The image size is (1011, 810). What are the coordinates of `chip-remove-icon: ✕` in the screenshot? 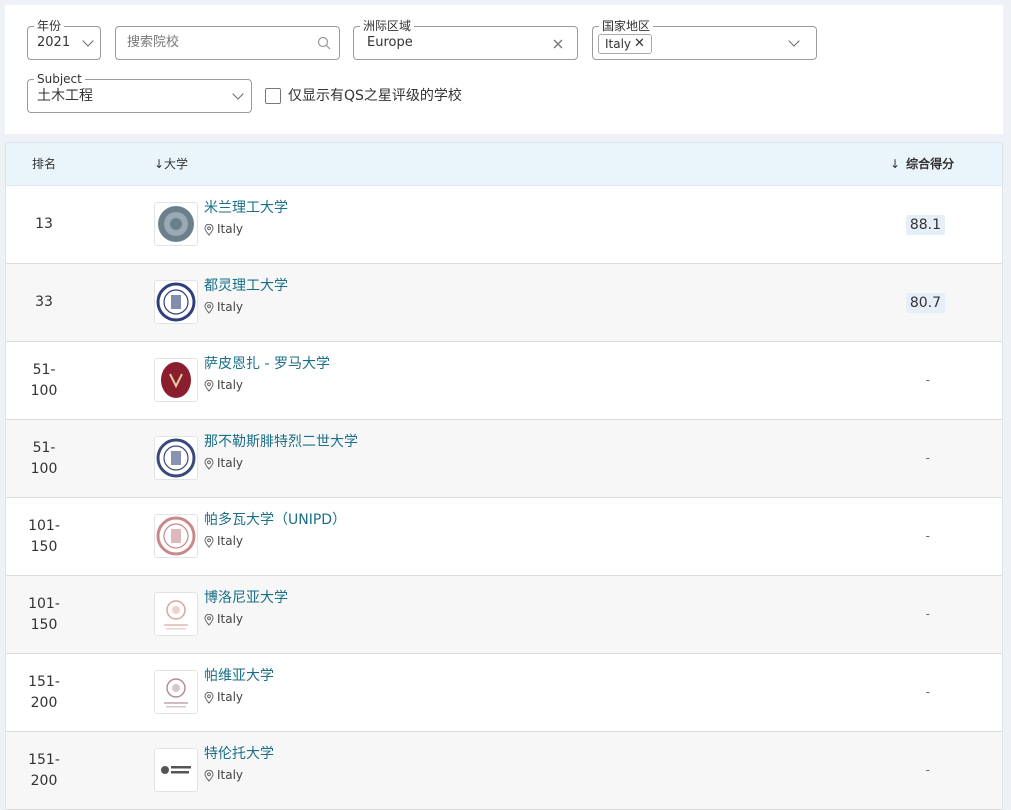 It's located at (639, 44).